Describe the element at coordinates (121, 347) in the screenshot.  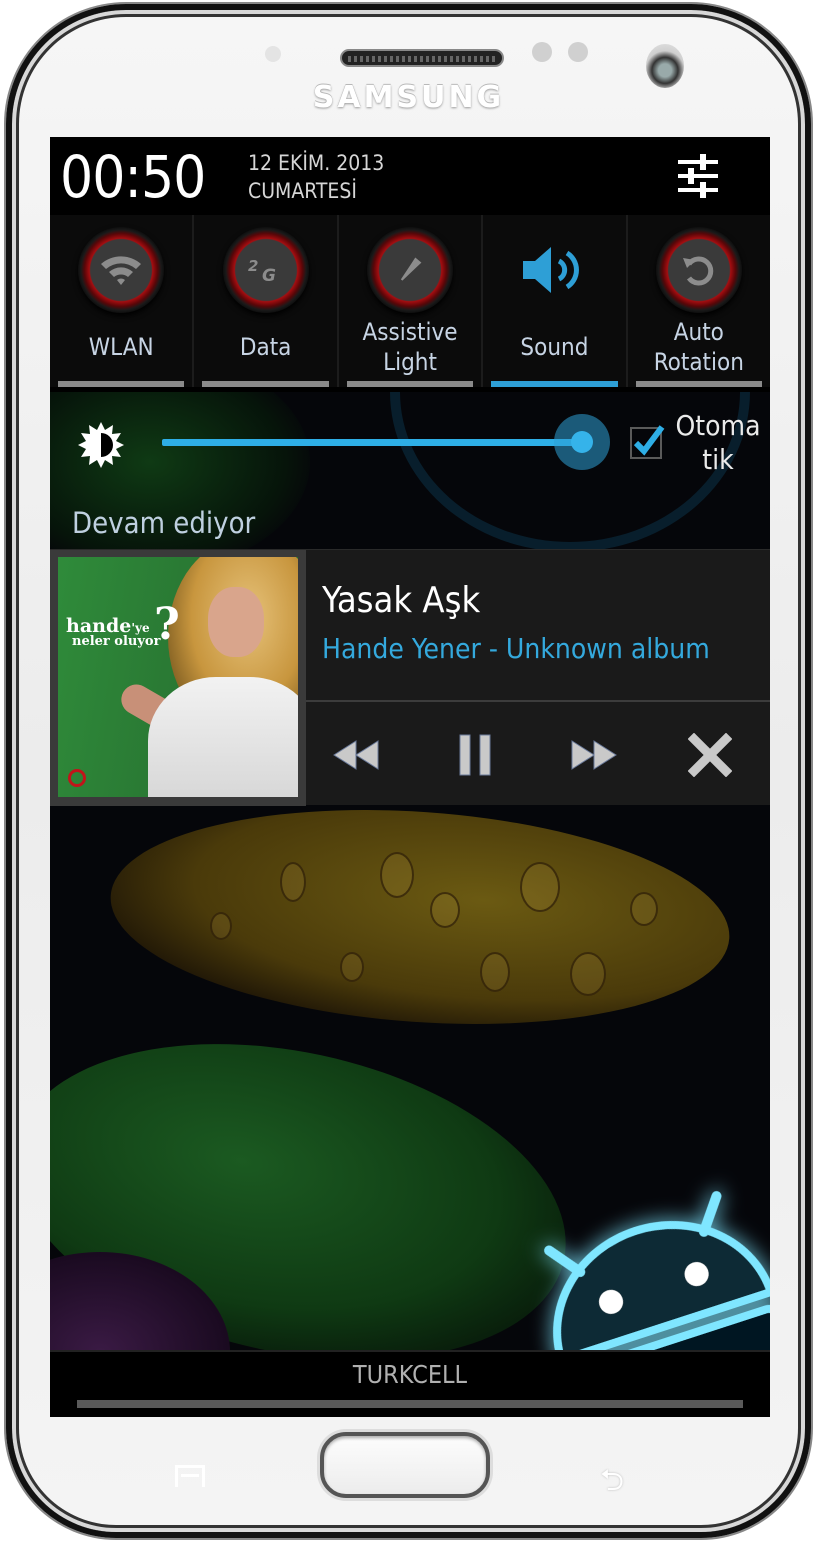
I see `toggle-label: WLAN` at that location.